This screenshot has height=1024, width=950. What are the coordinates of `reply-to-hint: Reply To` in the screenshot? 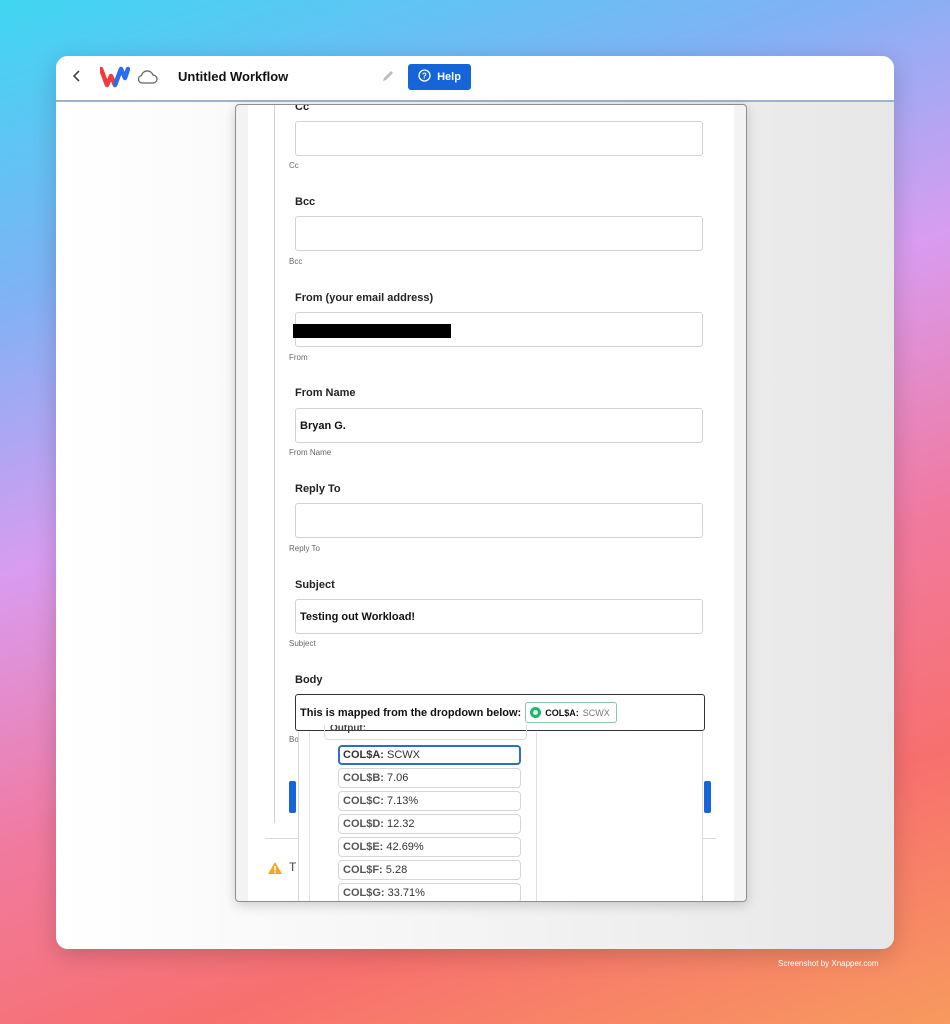 It's located at (304, 548).